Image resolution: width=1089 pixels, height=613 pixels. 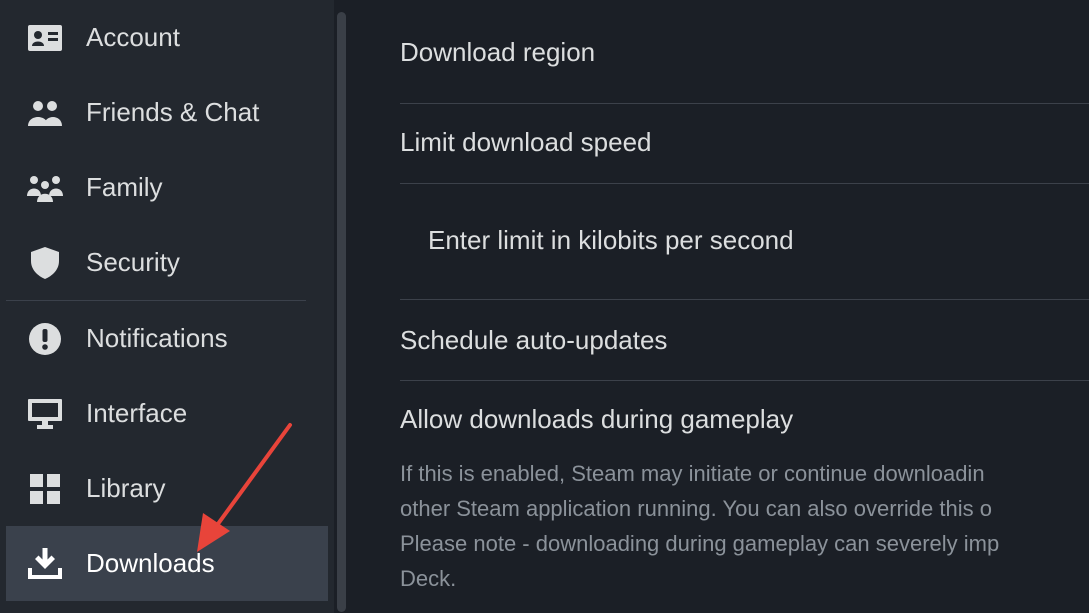 I want to click on sidebar-item-label: Account, so click(x=133, y=37).